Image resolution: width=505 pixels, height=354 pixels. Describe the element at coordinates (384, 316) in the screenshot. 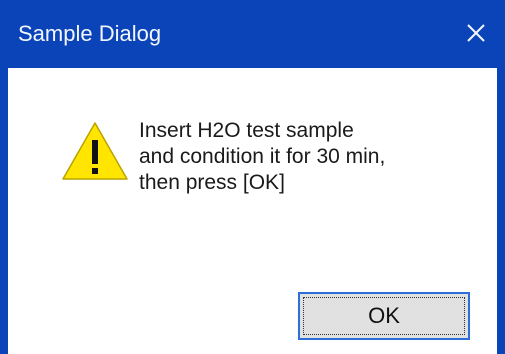

I see `ok-button: OK` at that location.